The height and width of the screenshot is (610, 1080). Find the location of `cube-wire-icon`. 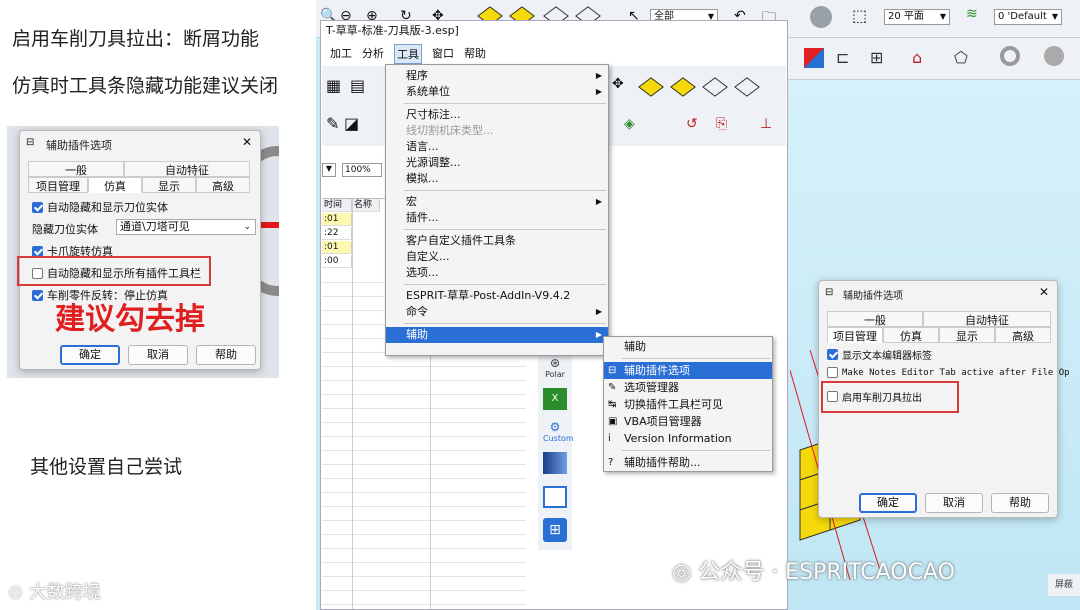

cube-wire-icon is located at coordinates (715, 87).